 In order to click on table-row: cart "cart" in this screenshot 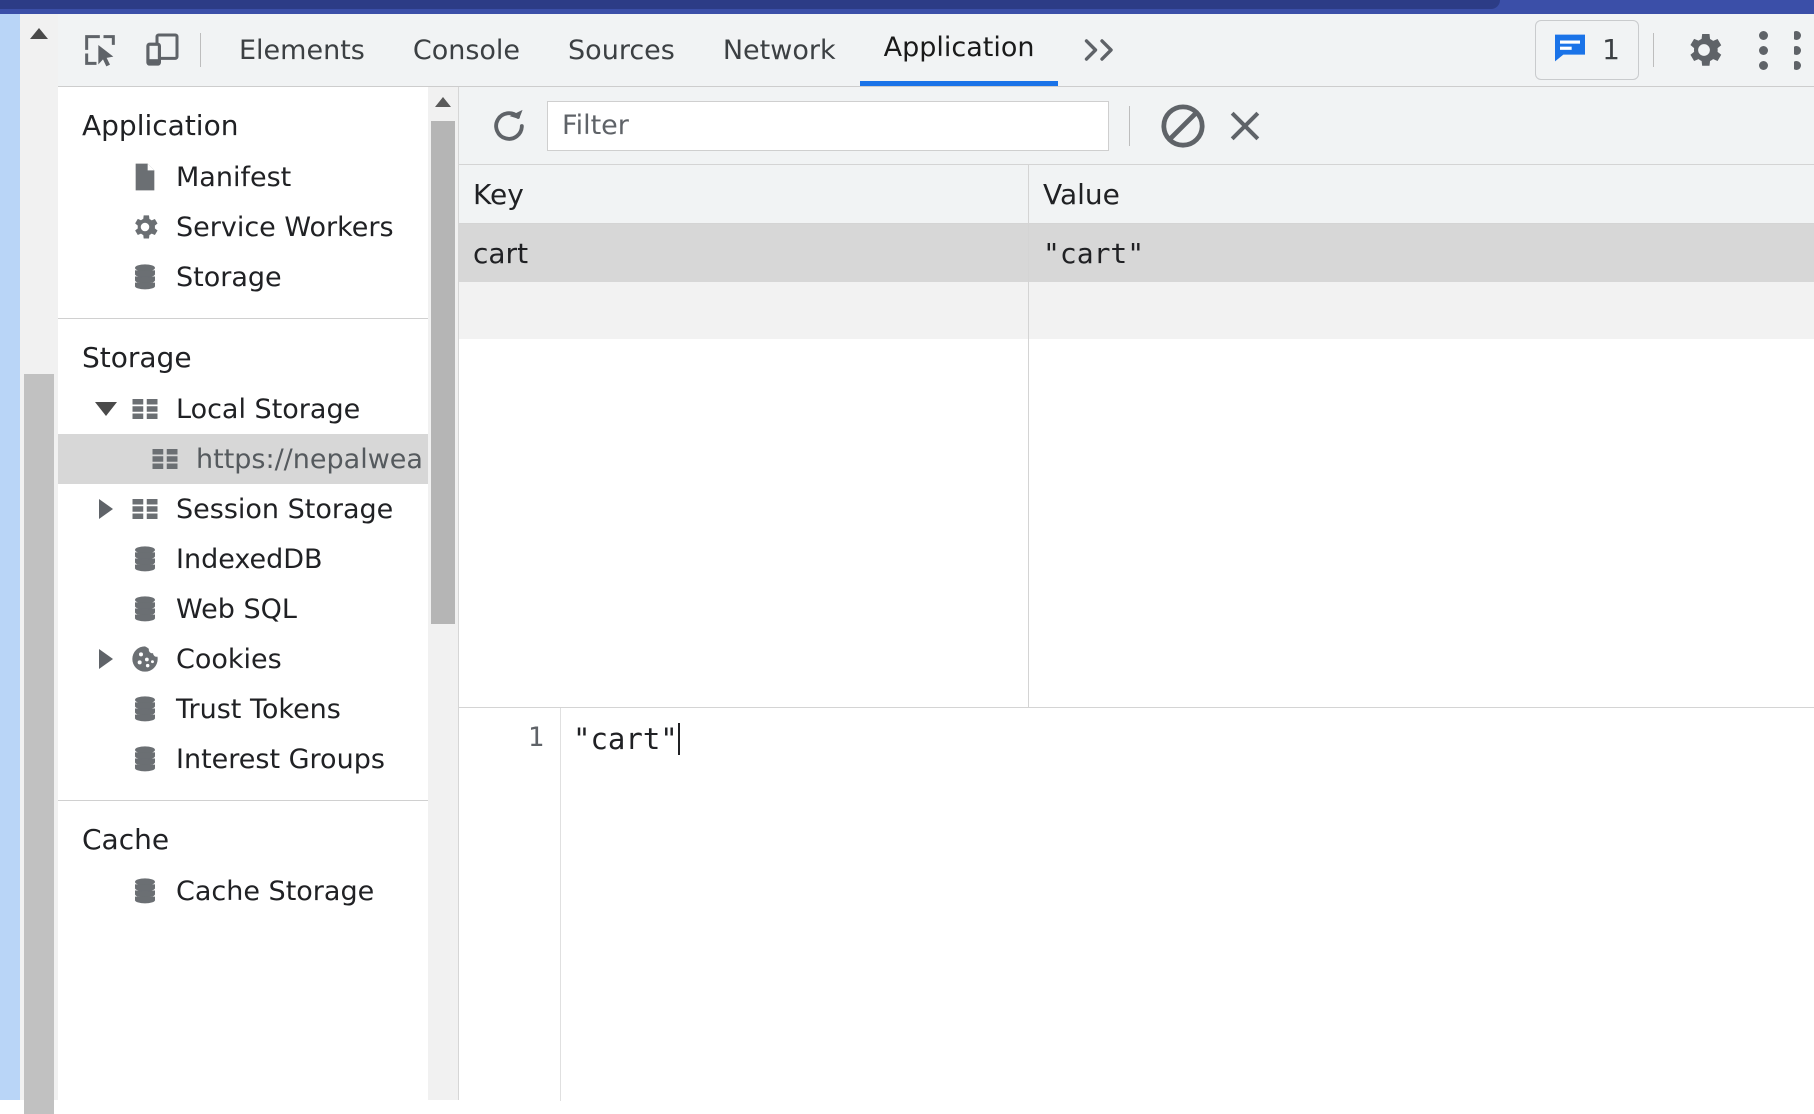, I will do `click(1136, 253)`.